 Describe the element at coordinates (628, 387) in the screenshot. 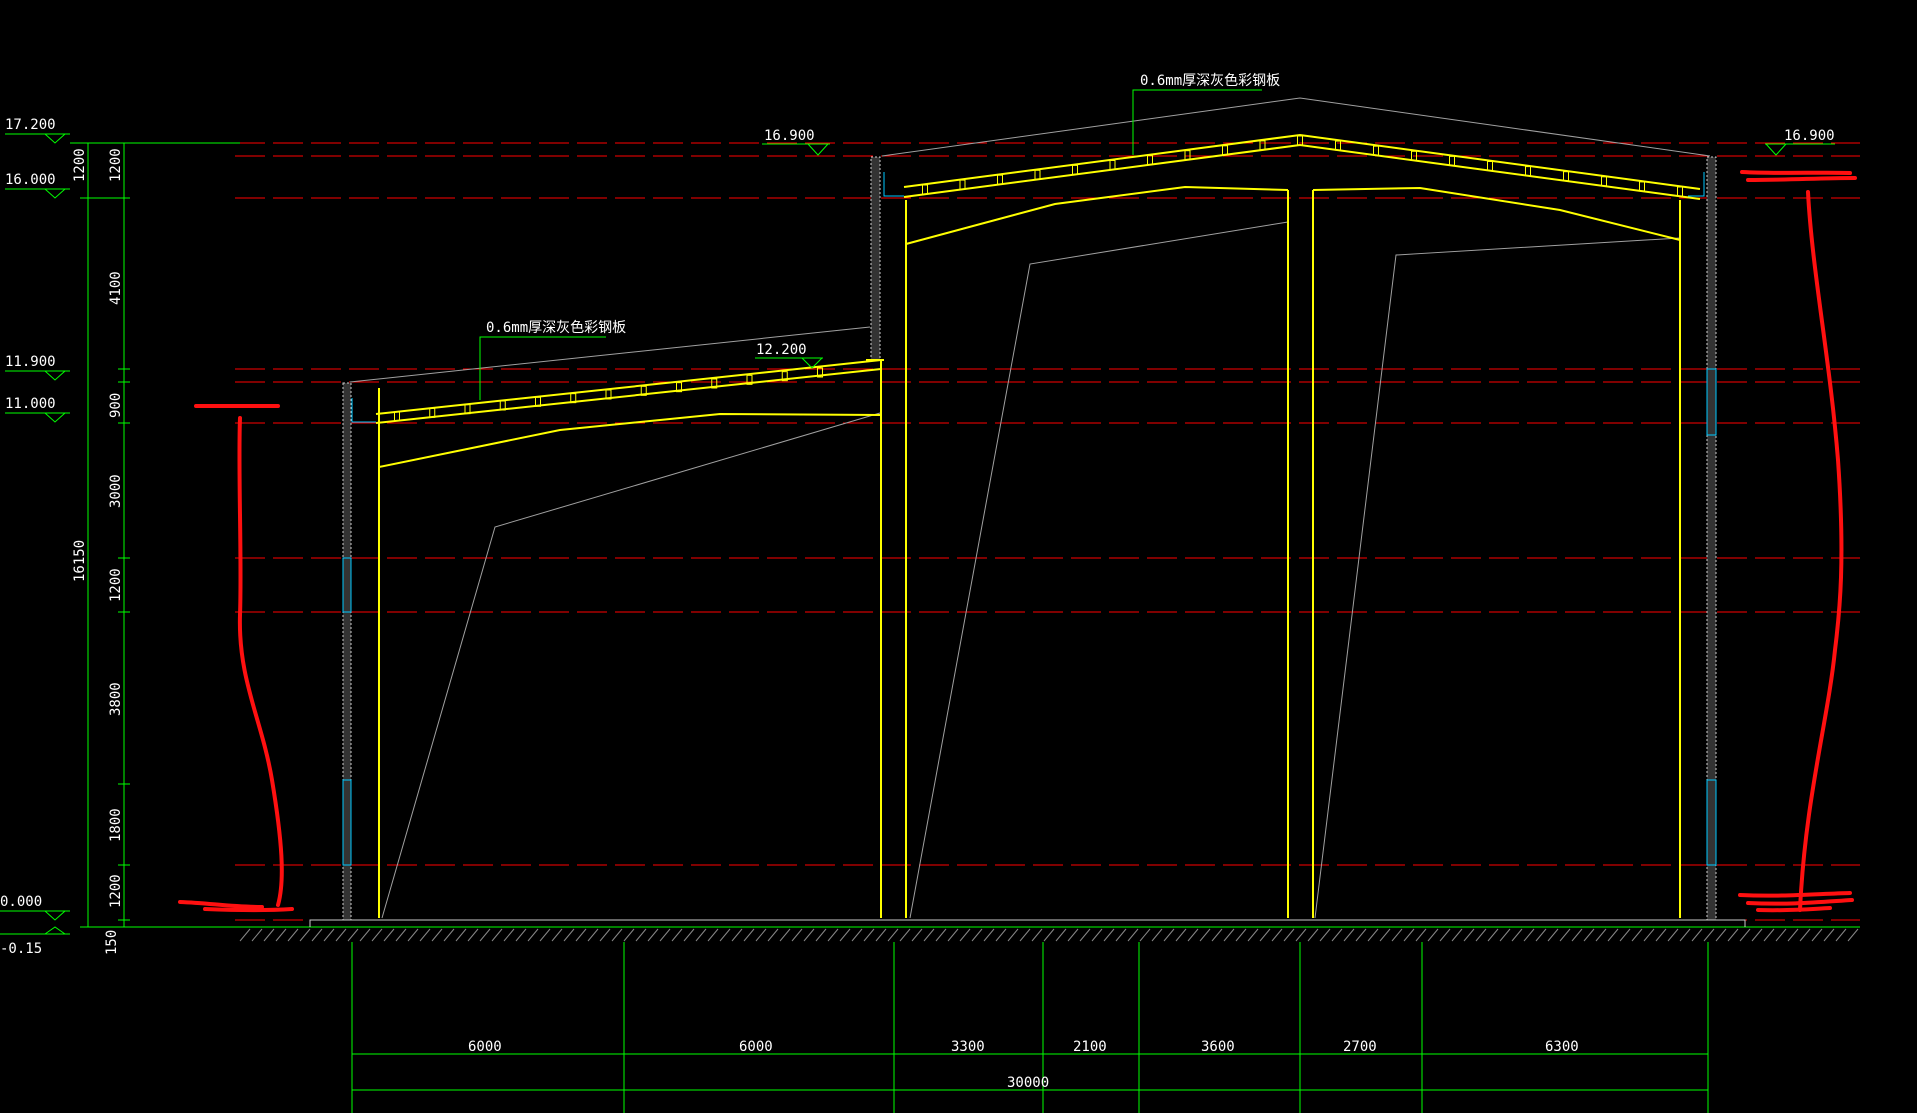

I see `low-roof-panel-top` at that location.